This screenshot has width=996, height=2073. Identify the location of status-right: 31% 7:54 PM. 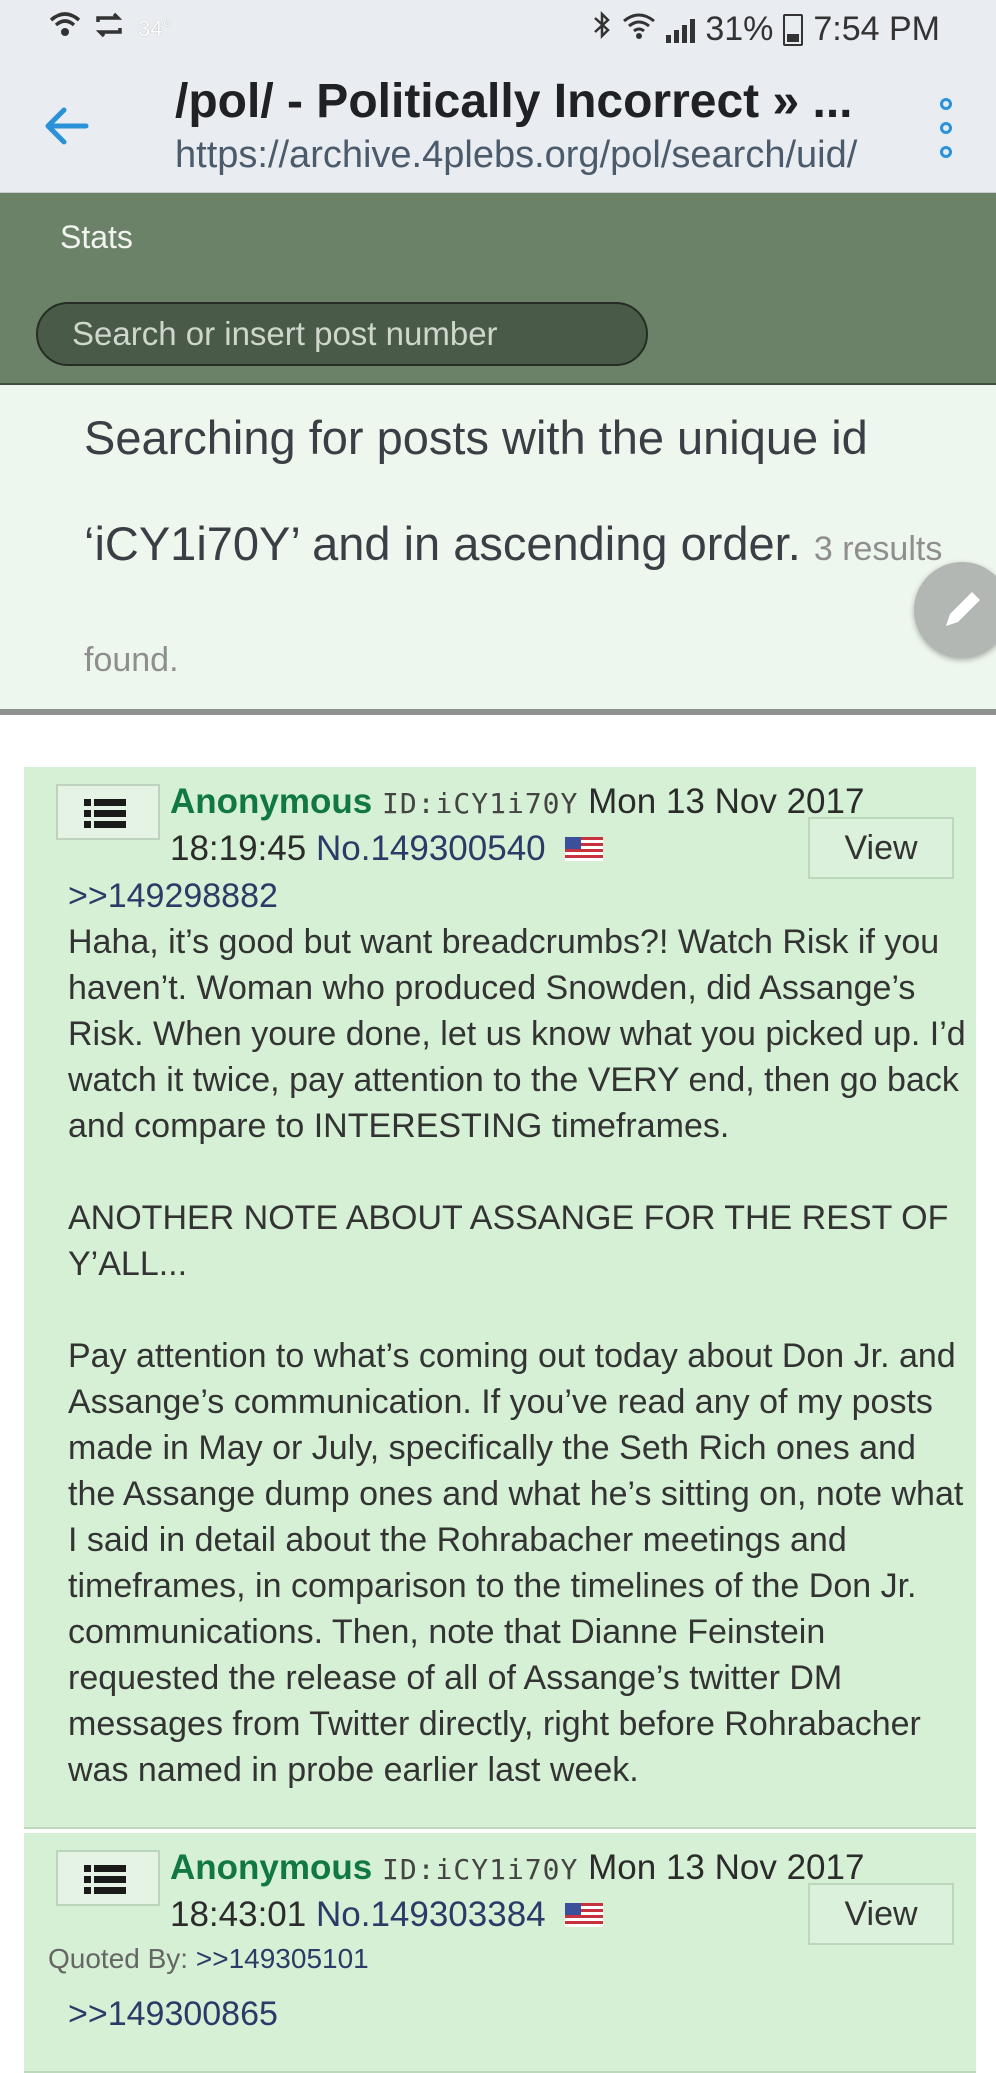
(766, 29).